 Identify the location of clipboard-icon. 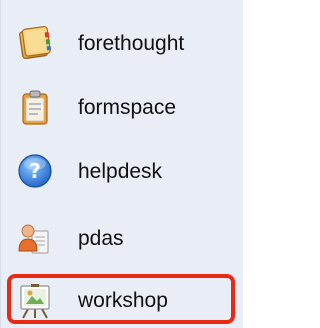
(35, 107).